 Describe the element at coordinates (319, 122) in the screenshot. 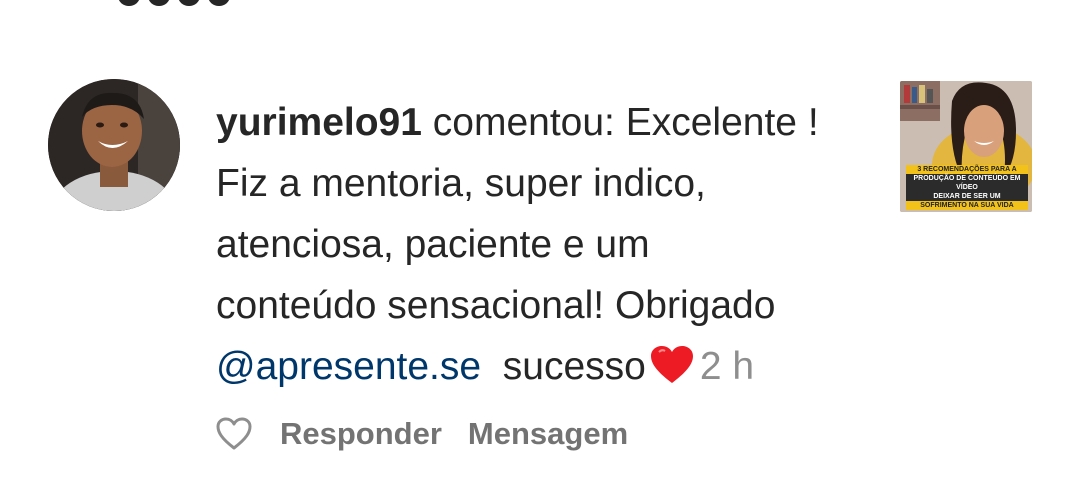

I see `username: yurimelo91` at that location.